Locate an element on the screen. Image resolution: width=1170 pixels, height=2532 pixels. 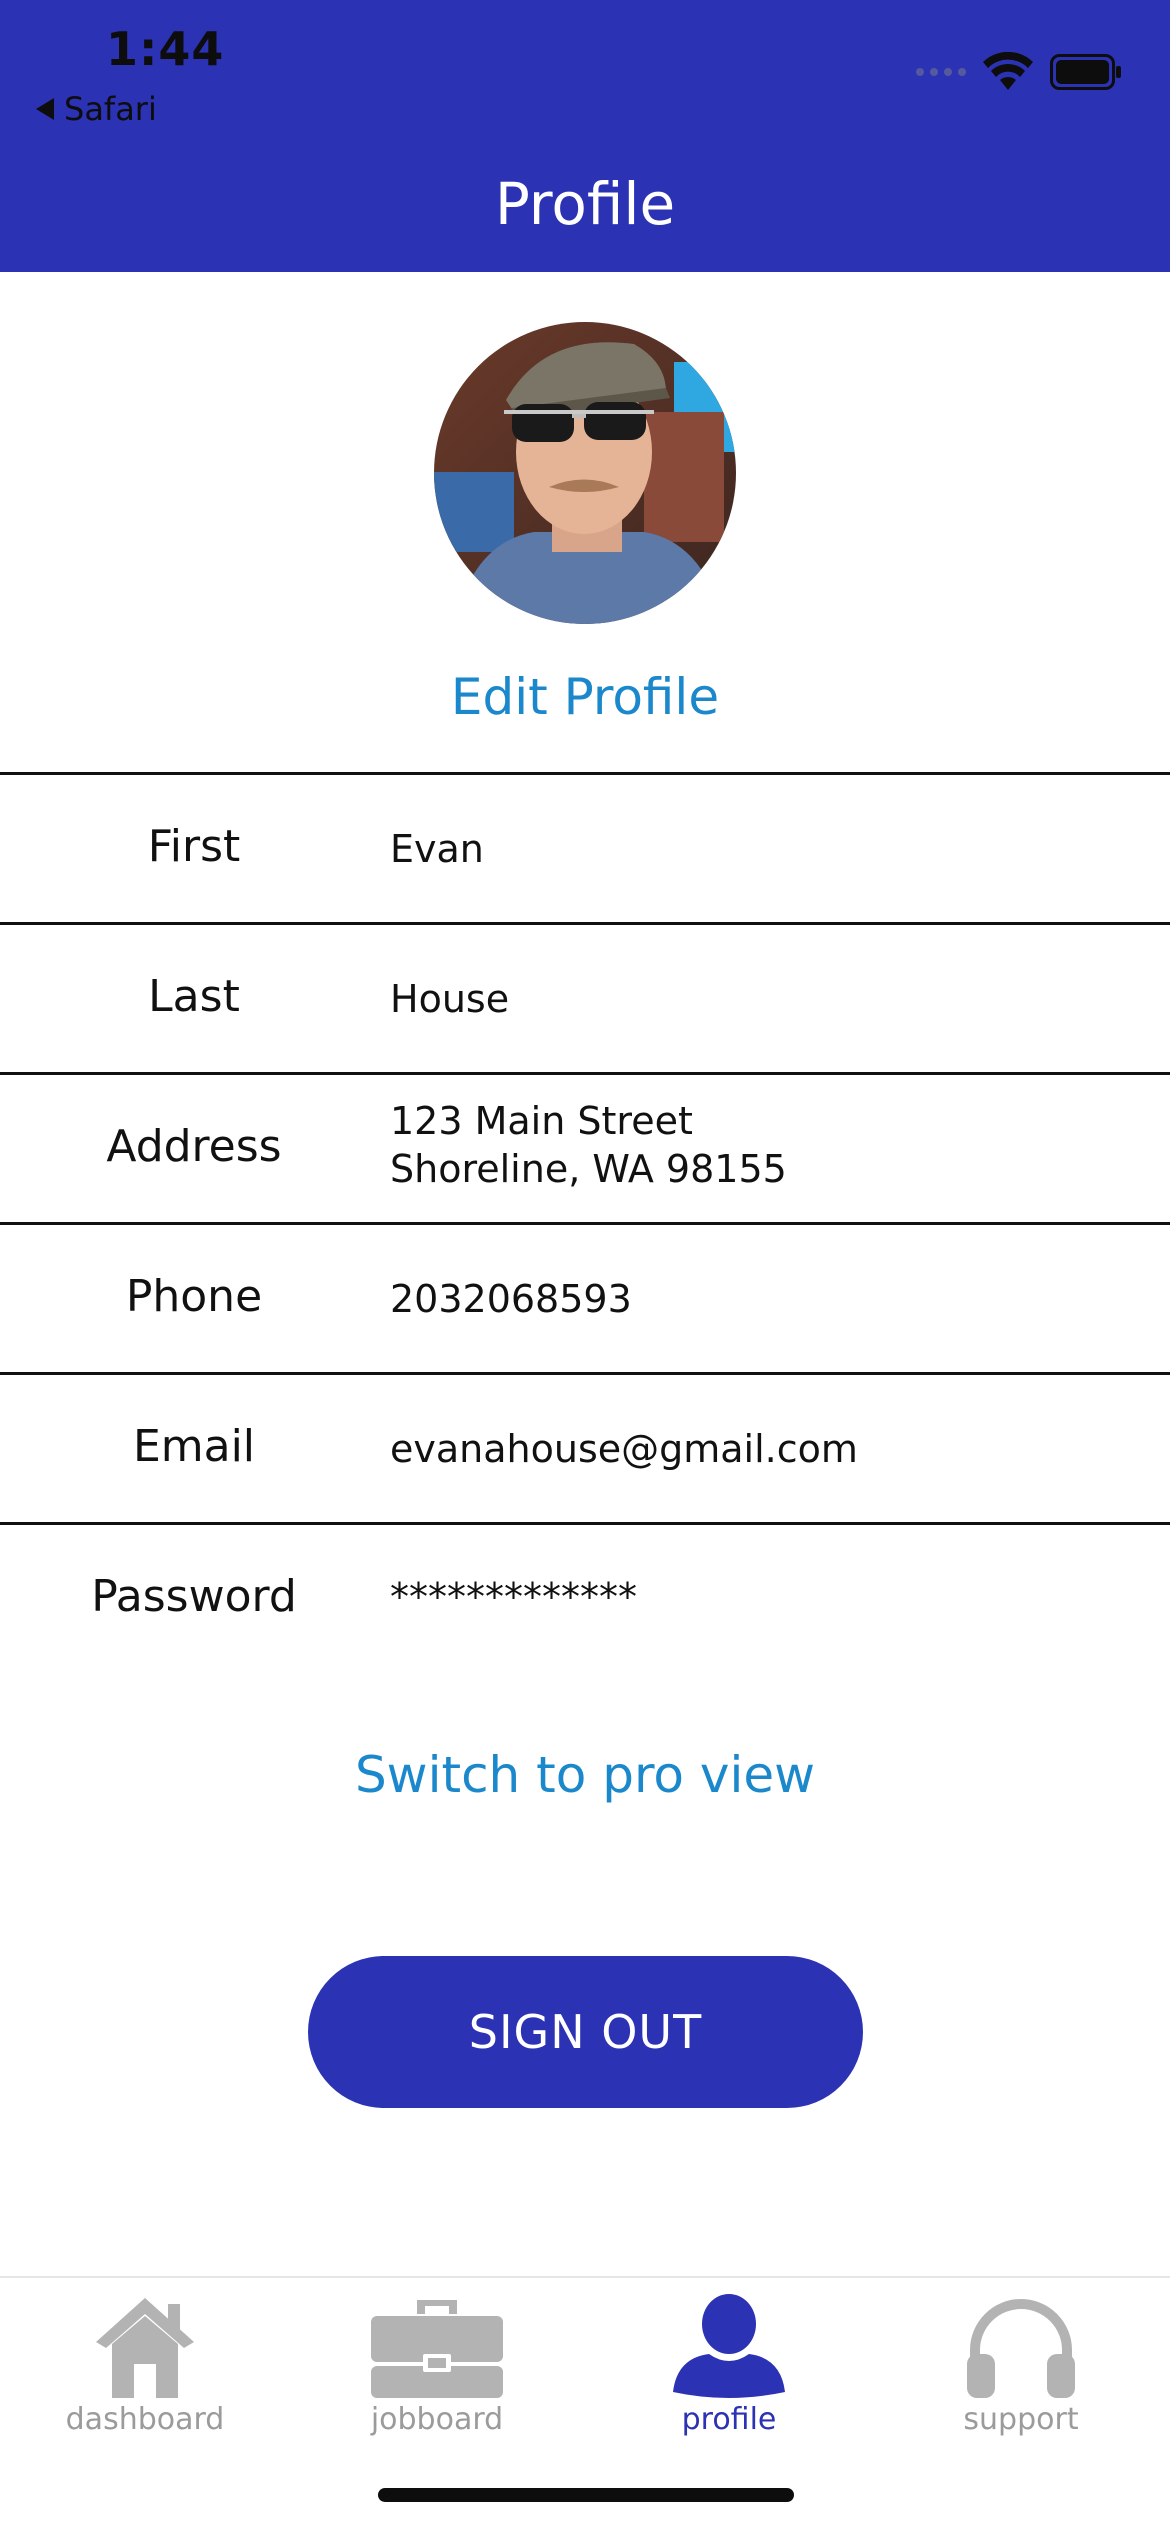
status-time: 1:44 is located at coordinates (165, 49).